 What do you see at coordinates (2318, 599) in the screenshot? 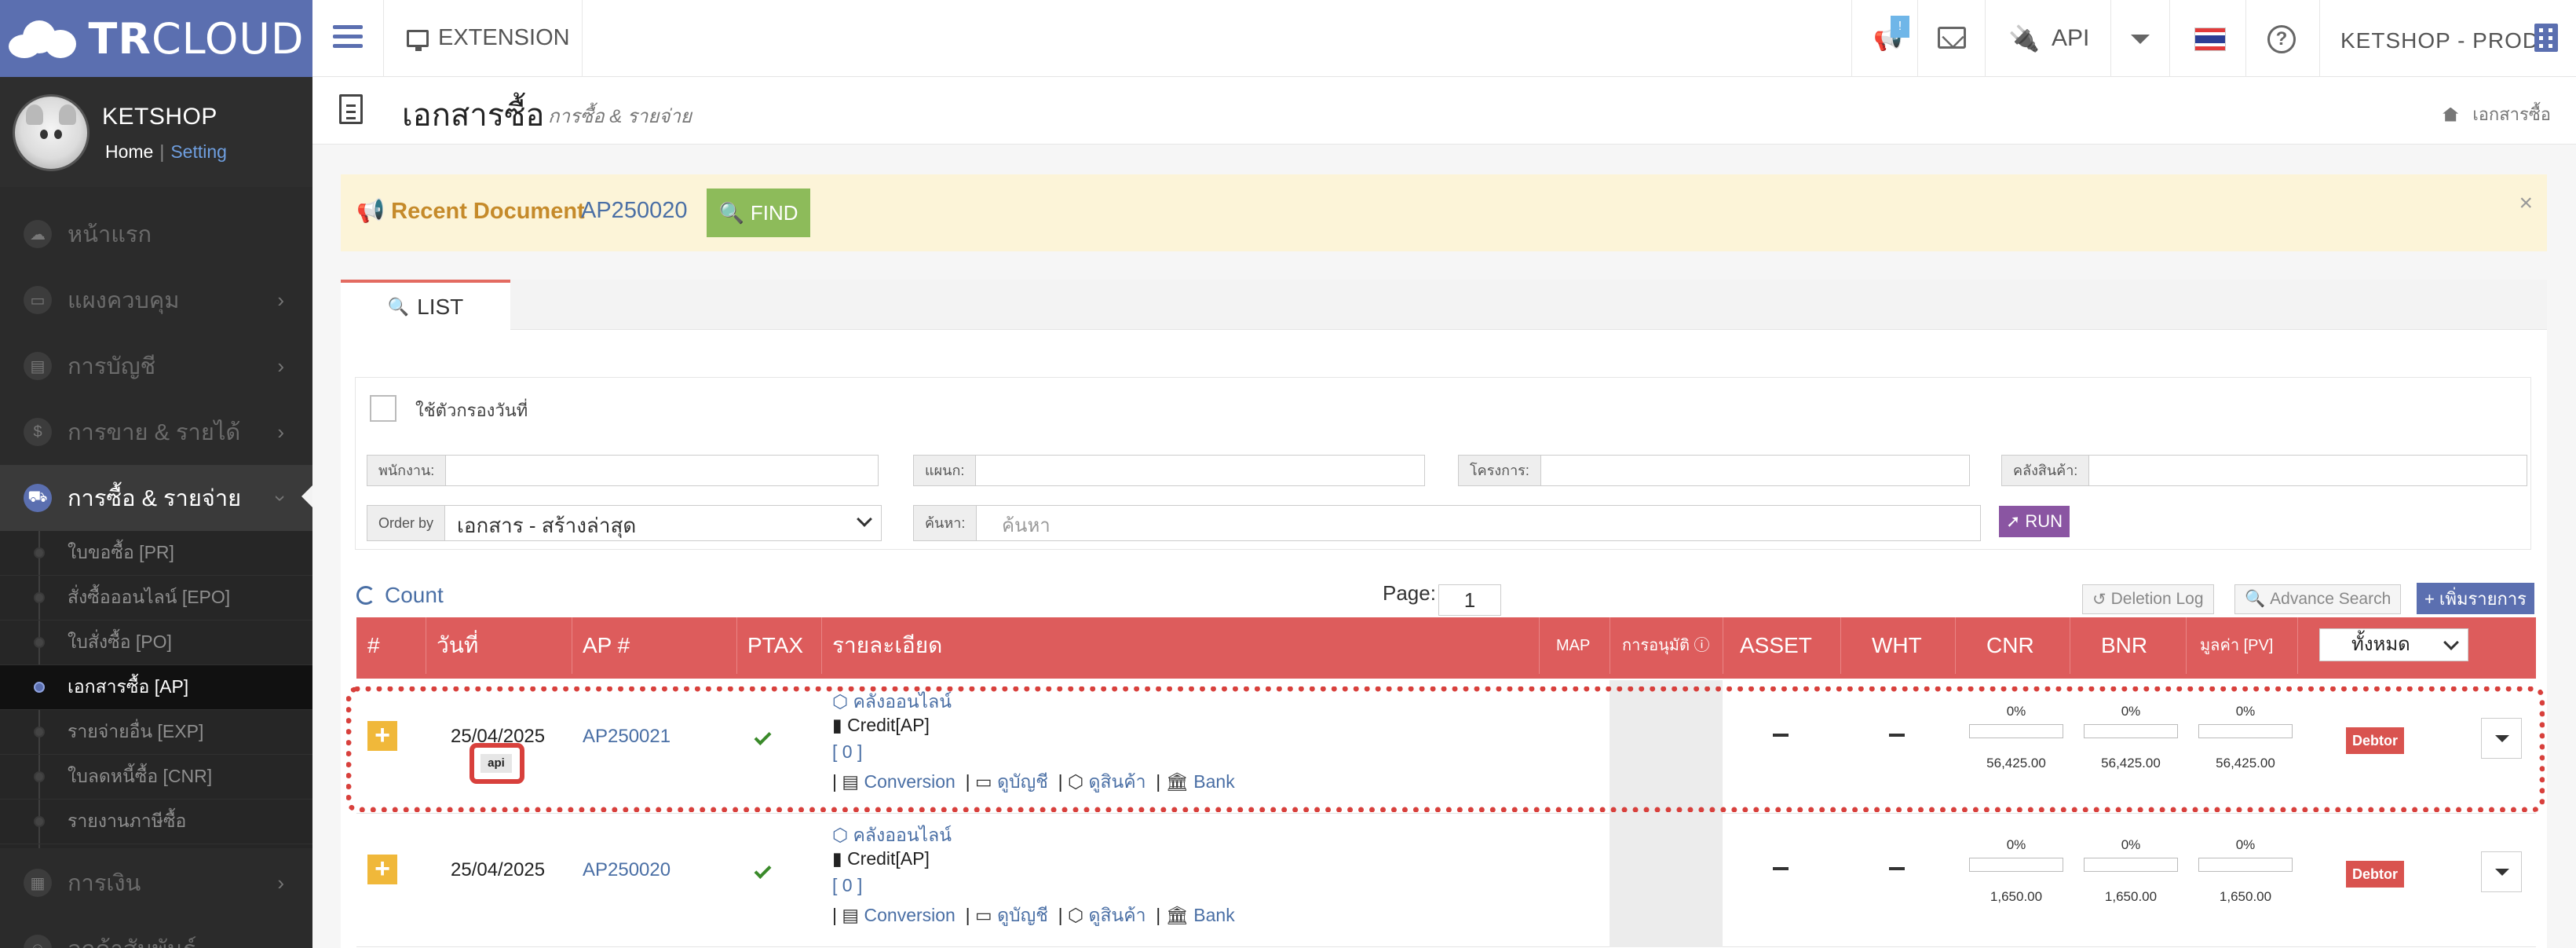
I see `advanced-search-button: 🔍 Advance Search` at bounding box center [2318, 599].